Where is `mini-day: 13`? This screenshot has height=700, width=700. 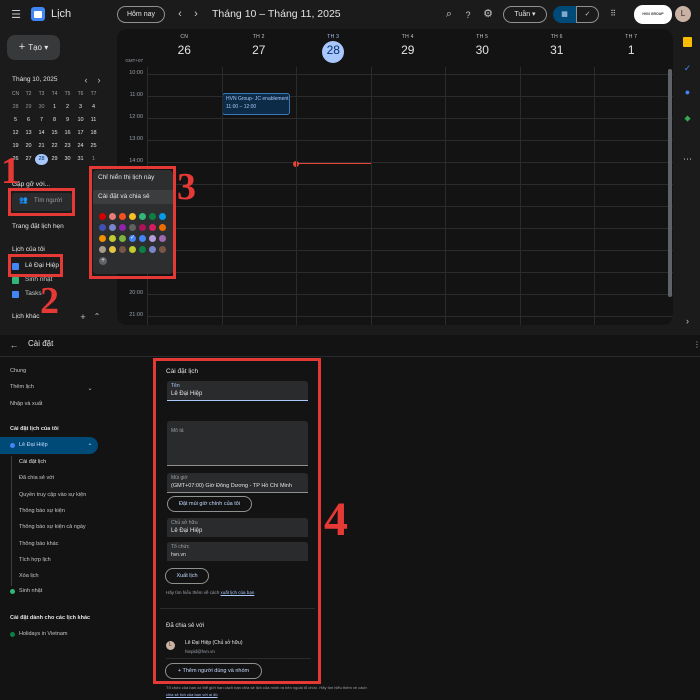 mini-day: 13 is located at coordinates (28, 133).